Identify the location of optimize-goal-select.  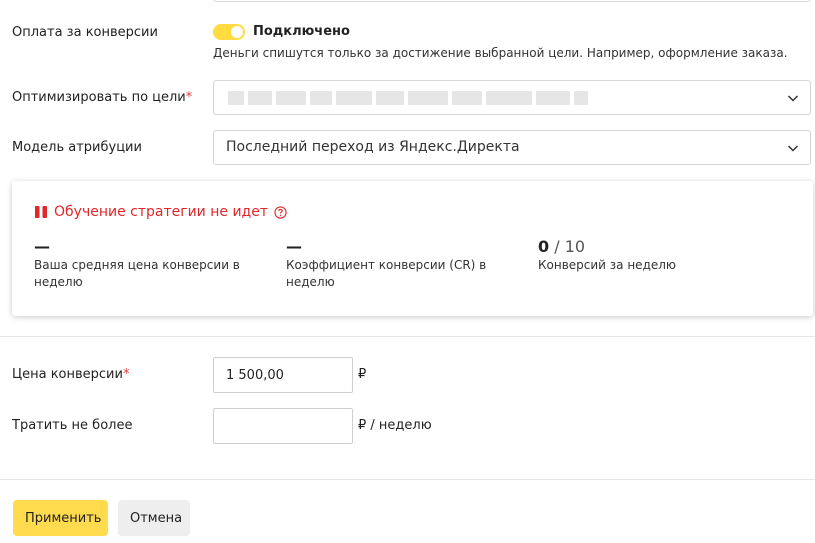
(512, 97).